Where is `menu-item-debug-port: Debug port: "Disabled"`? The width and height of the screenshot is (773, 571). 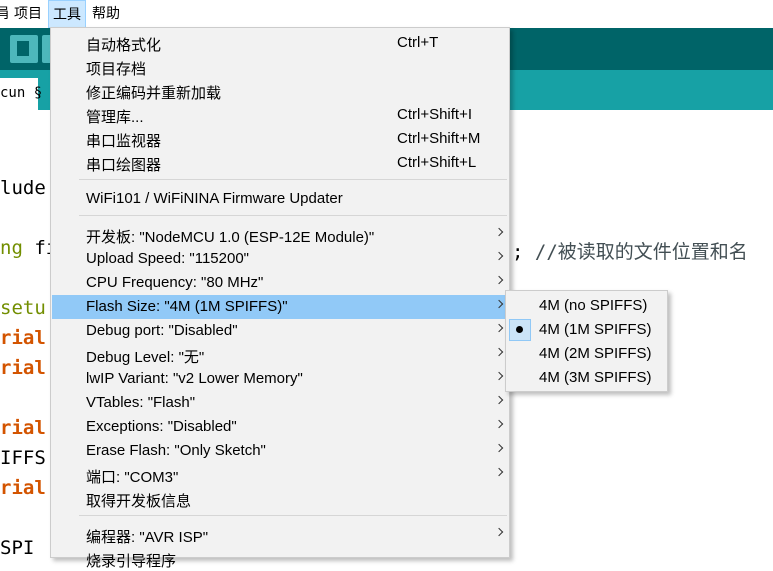 menu-item-debug-port: Debug port: "Disabled" is located at coordinates (280, 331).